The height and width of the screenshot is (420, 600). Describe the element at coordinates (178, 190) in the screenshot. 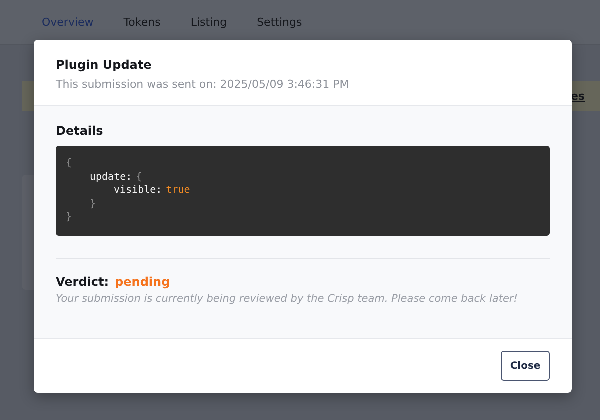

I see `code-value: true` at that location.